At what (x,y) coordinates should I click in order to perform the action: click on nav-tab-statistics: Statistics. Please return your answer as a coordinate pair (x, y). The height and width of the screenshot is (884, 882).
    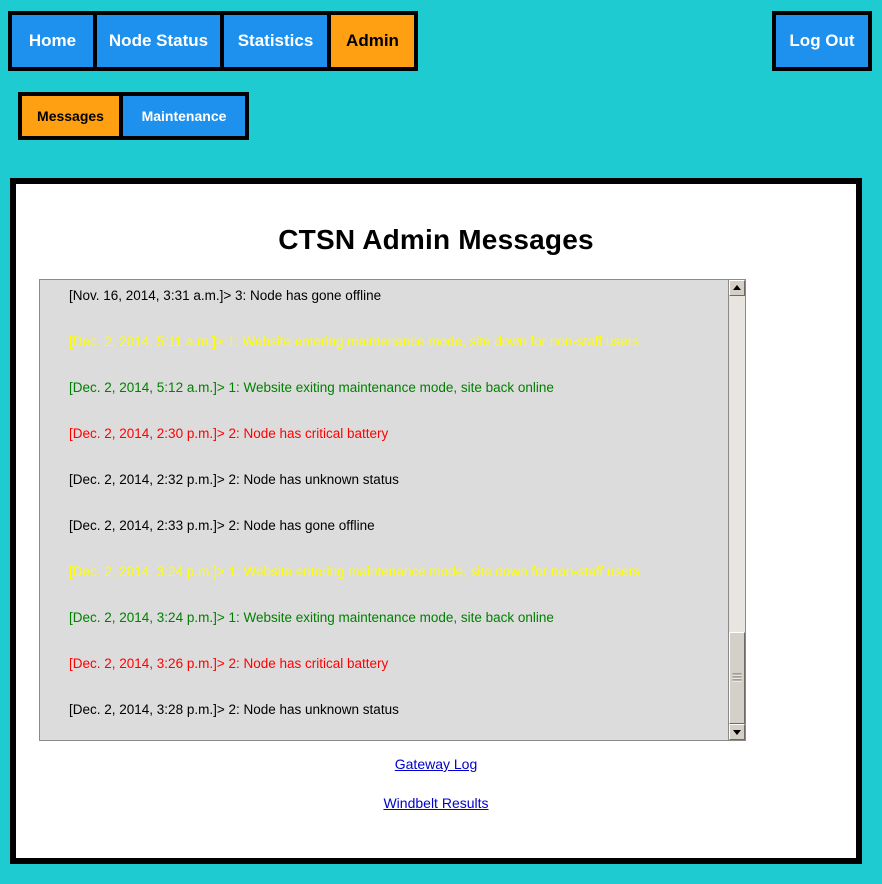
    Looking at the image, I should click on (277, 41).